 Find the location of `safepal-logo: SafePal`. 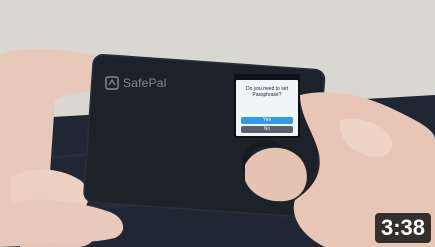

safepal-logo: SafePal is located at coordinates (135, 83).